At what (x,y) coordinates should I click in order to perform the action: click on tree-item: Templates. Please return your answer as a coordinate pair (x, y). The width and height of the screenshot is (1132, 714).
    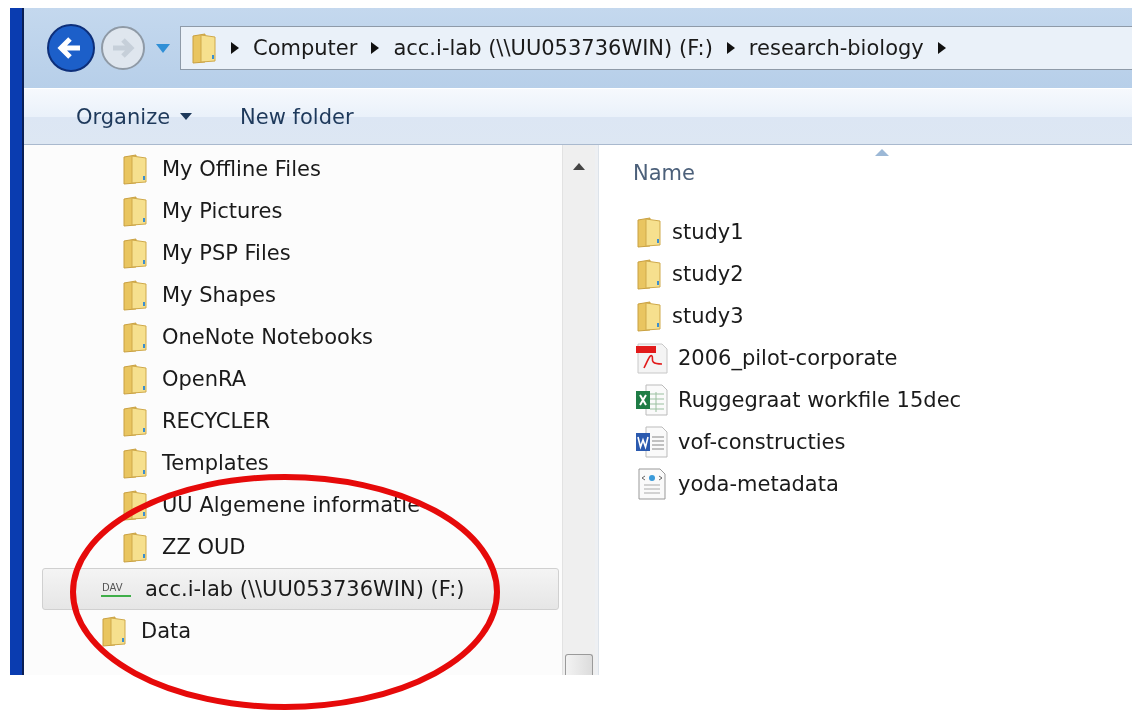
    Looking at the image, I should click on (293, 463).